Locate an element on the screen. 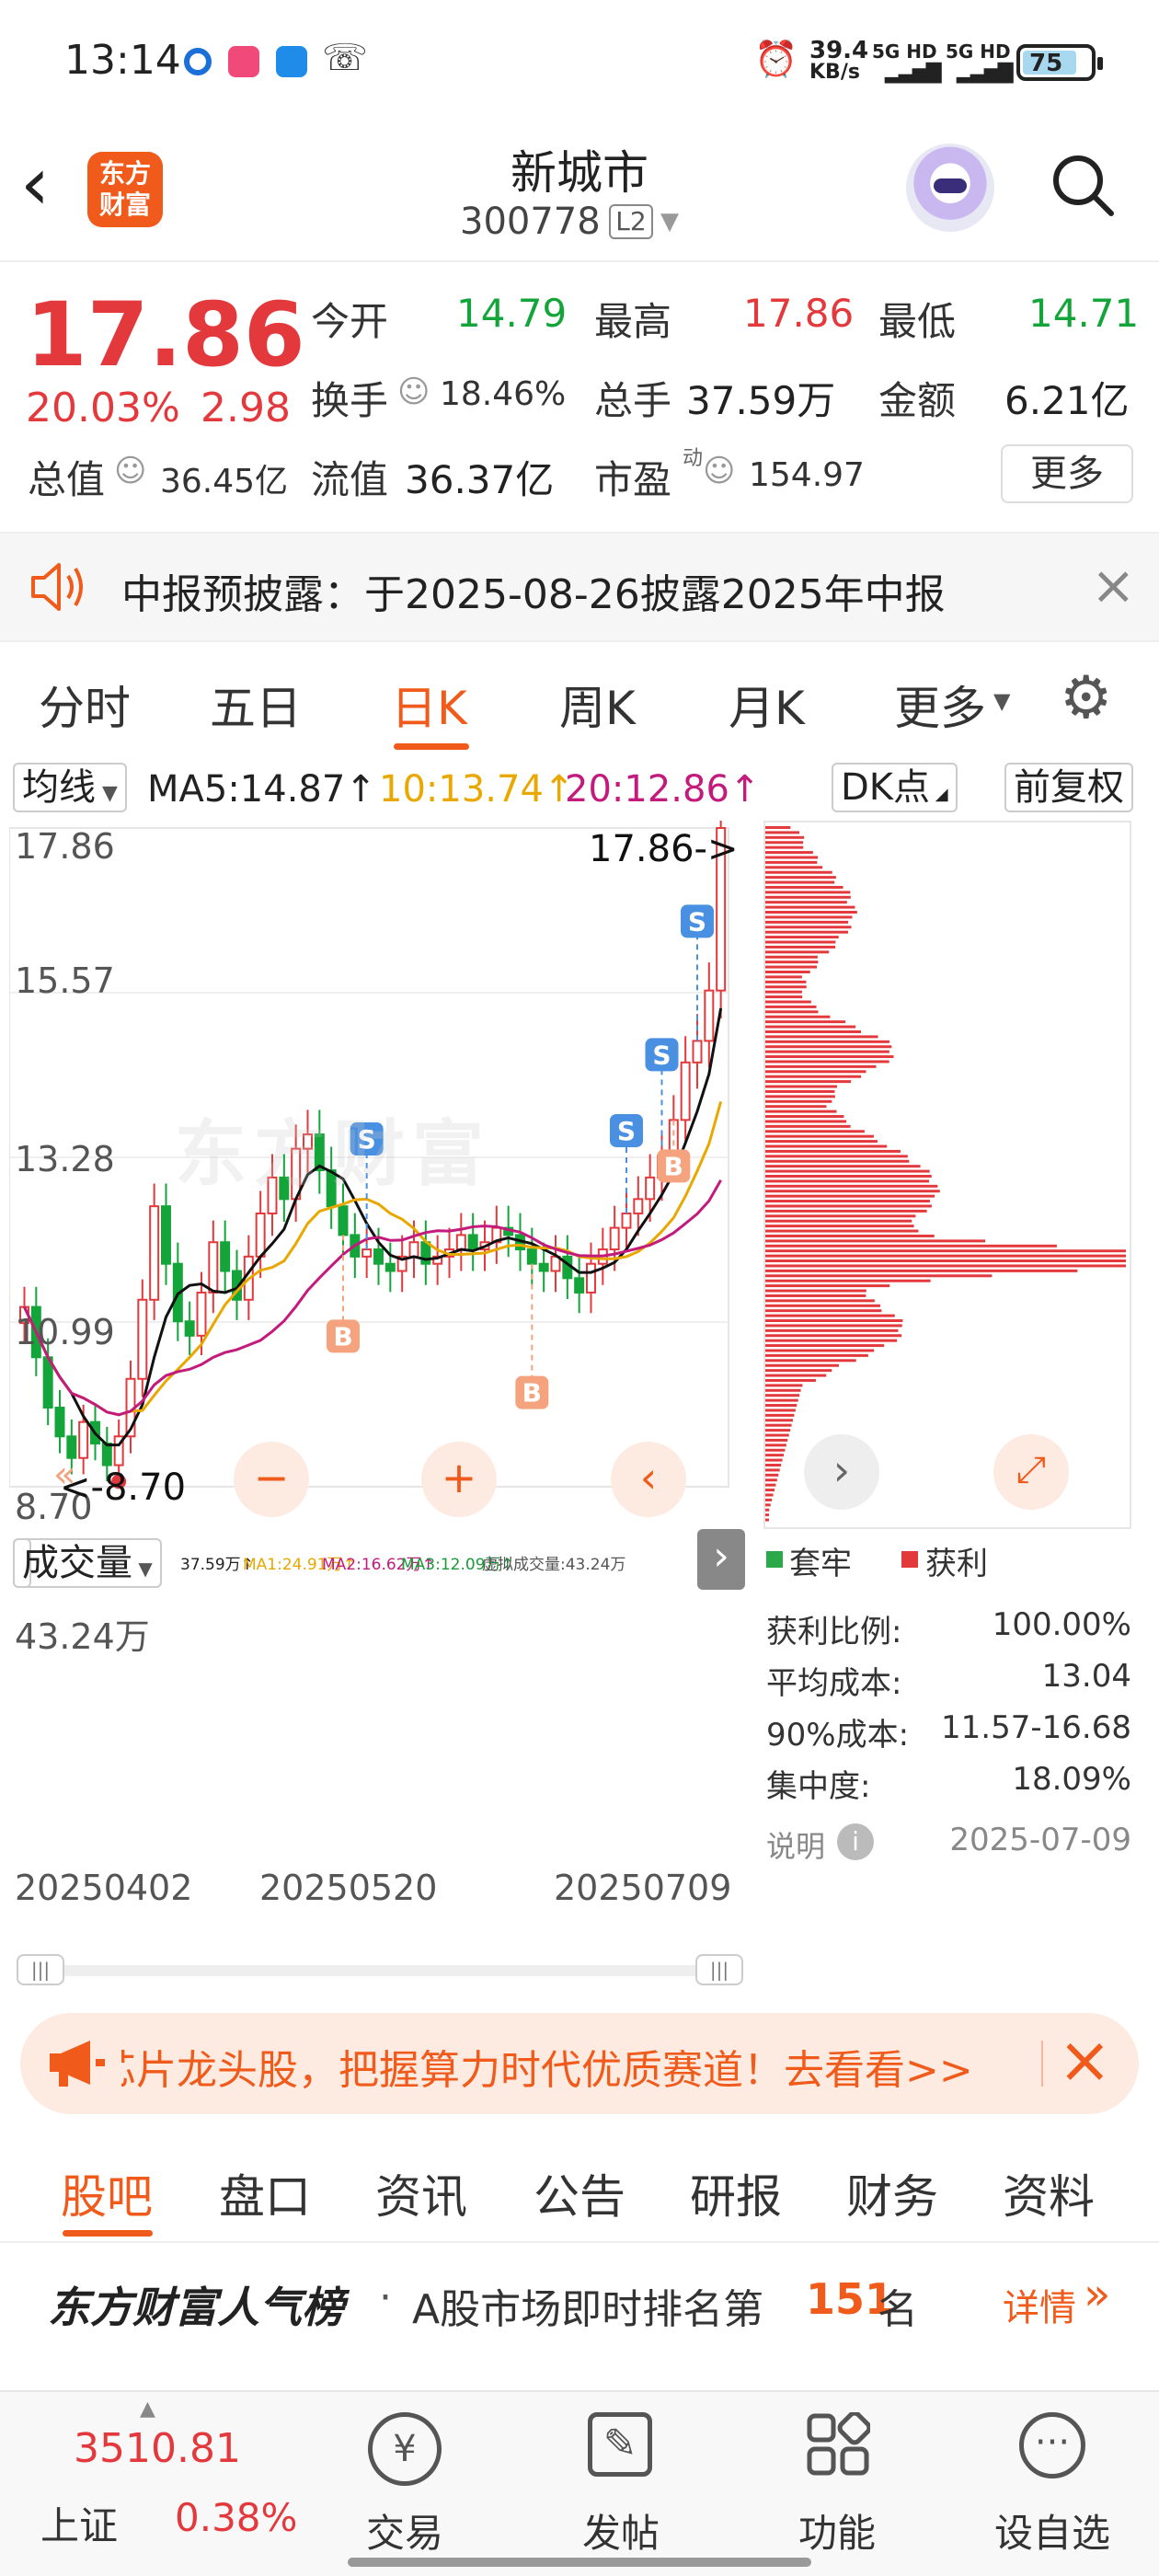 This screenshot has height=2576, width=1159. mktcap-value: 36.45亿 is located at coordinates (224, 481).